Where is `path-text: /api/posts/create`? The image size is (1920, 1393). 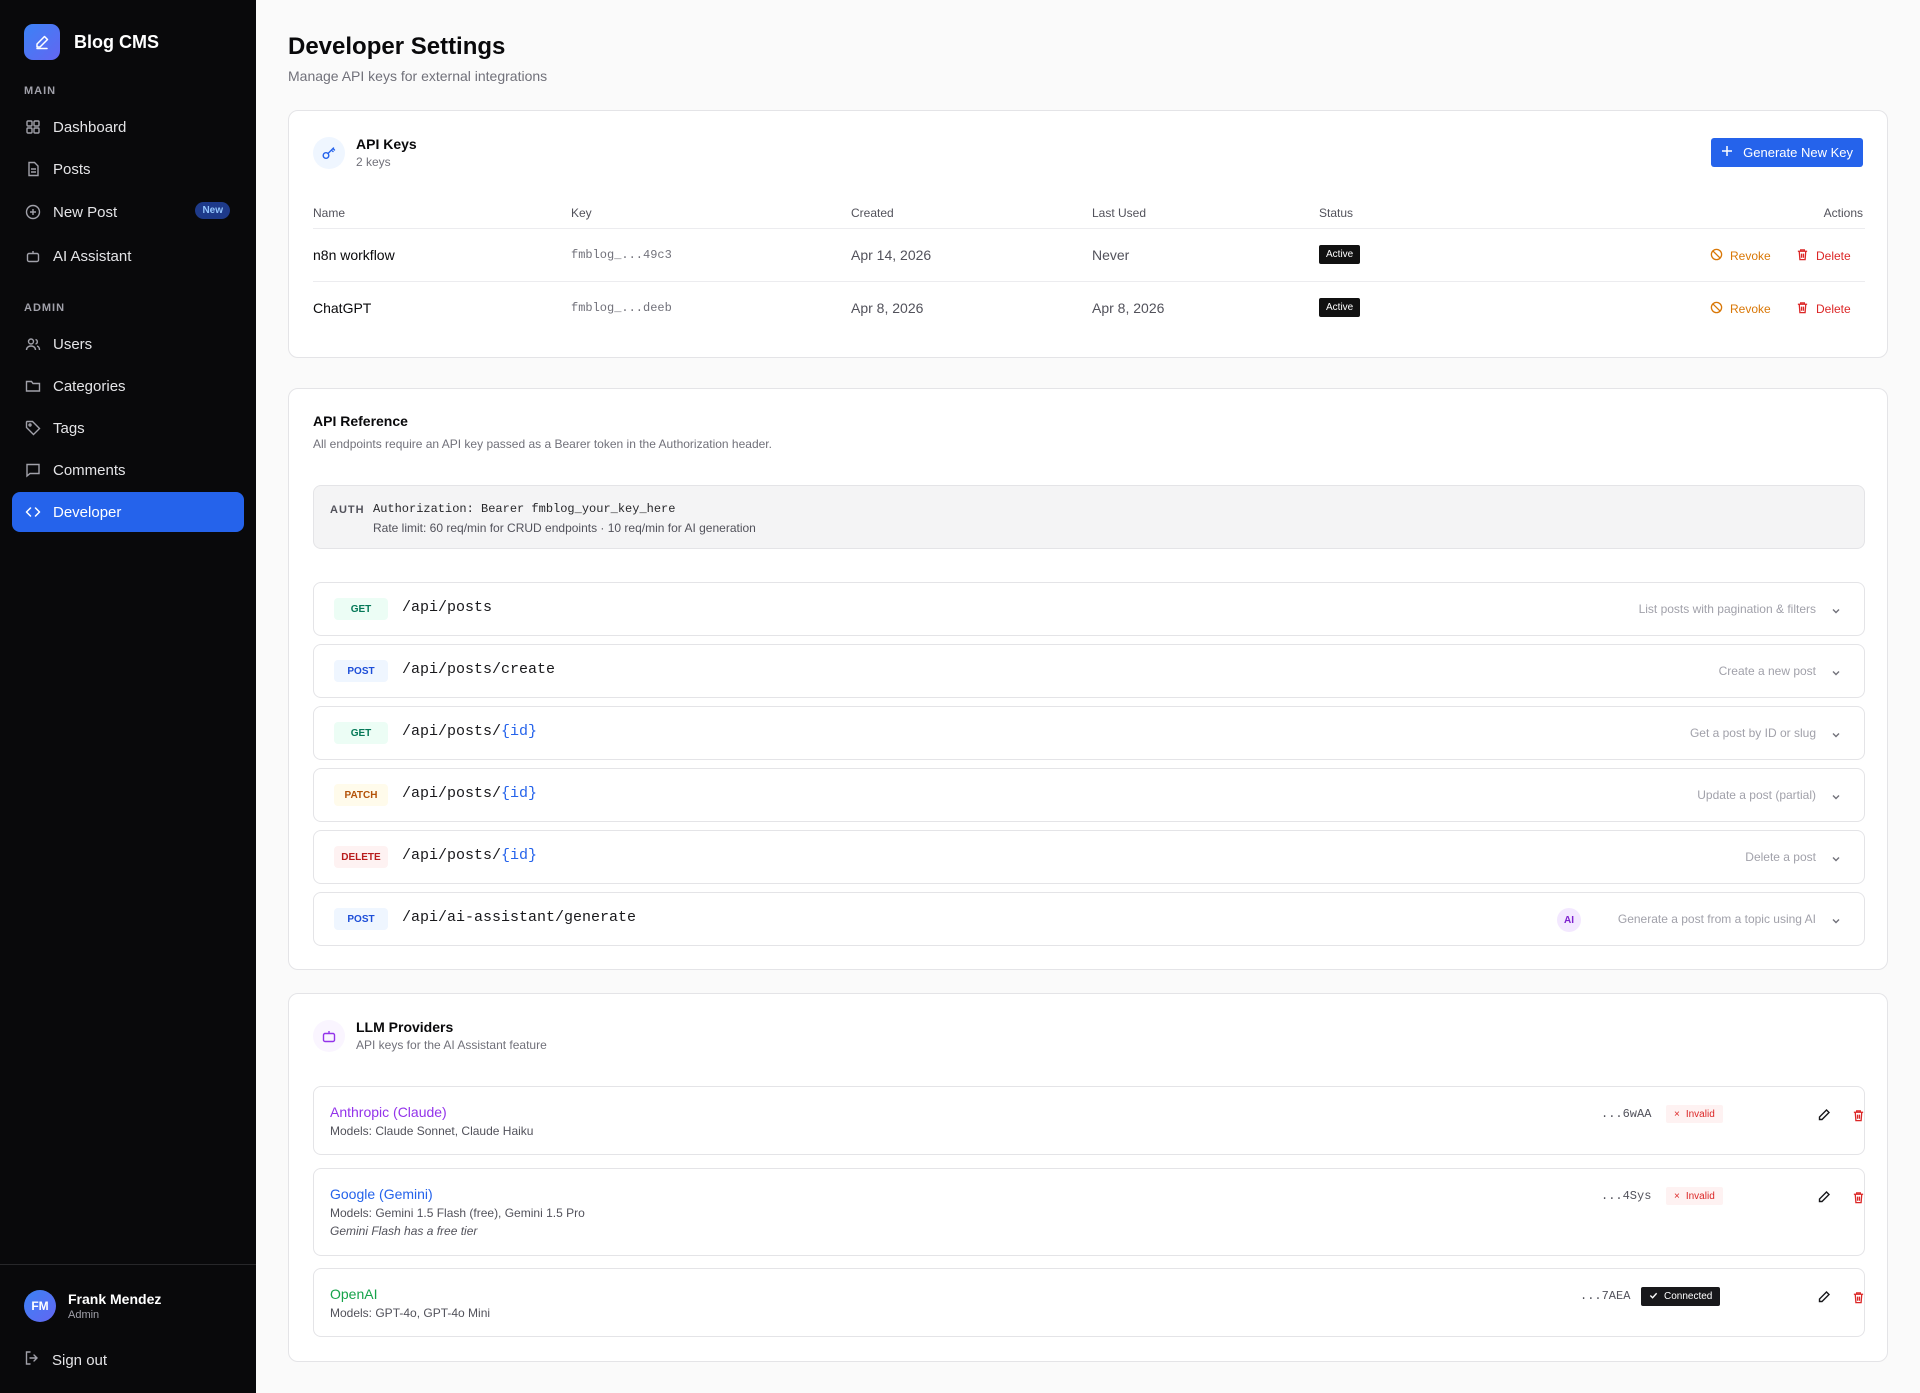
path-text: /api/posts/create is located at coordinates (479, 669).